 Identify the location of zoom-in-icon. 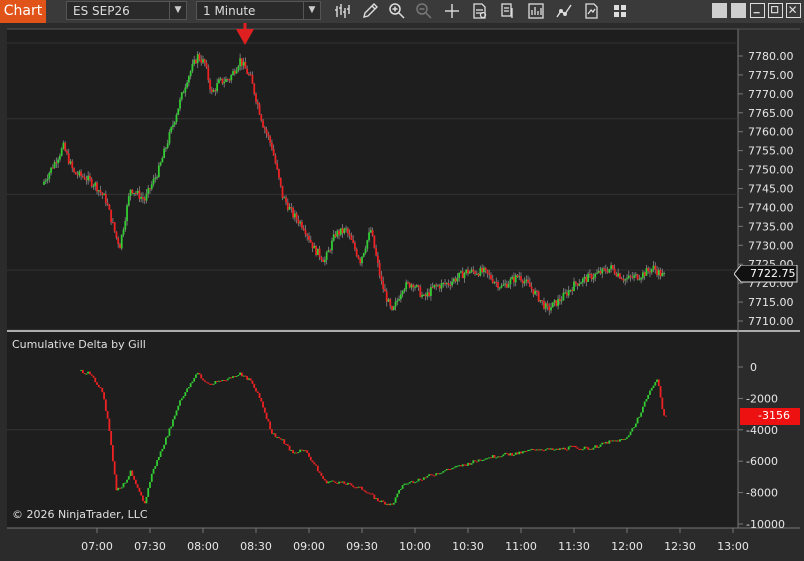
(397, 11).